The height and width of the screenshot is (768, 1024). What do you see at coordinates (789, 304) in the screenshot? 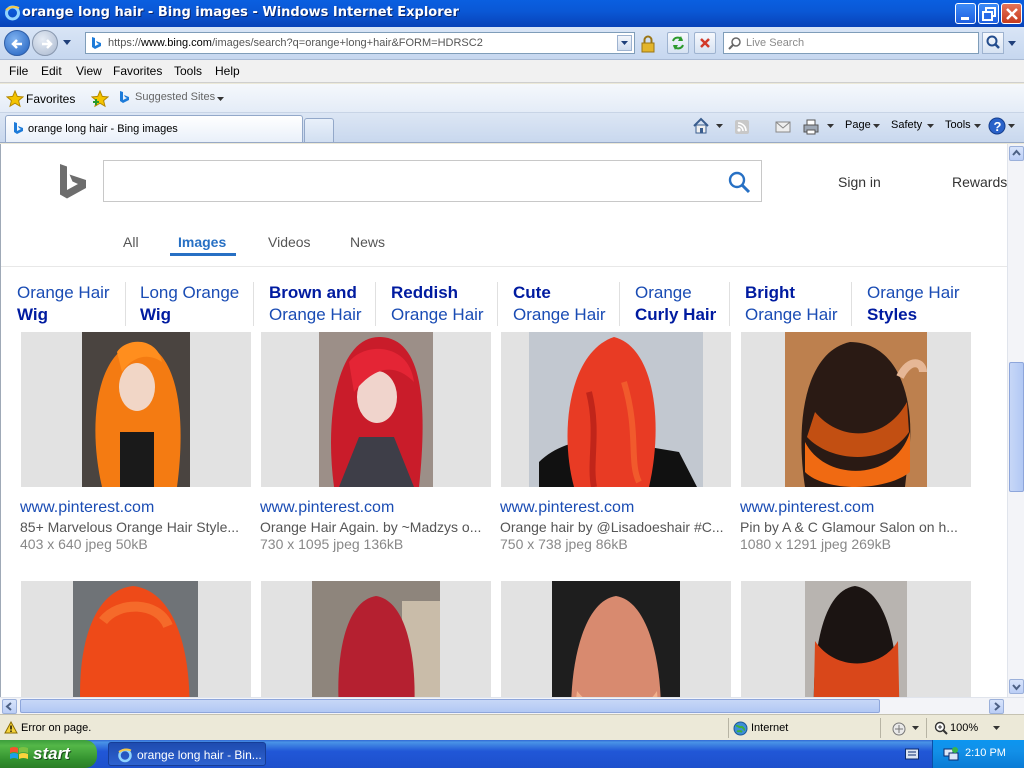
I see `related-search-bright-orange-hair: Bright Orange Hair` at bounding box center [789, 304].